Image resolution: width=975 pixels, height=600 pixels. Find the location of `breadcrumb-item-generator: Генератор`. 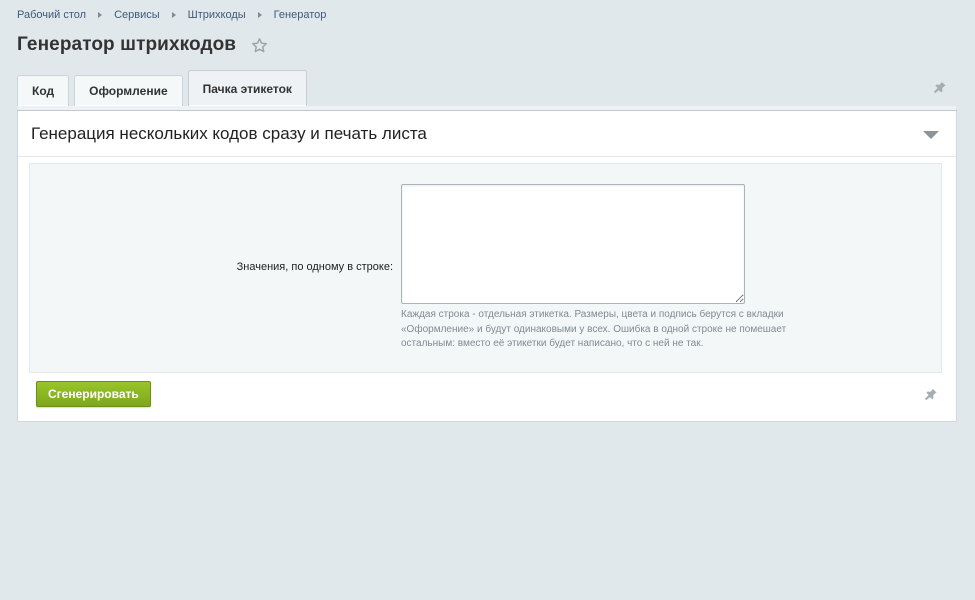

breadcrumb-item-generator: Генератор is located at coordinates (300, 15).